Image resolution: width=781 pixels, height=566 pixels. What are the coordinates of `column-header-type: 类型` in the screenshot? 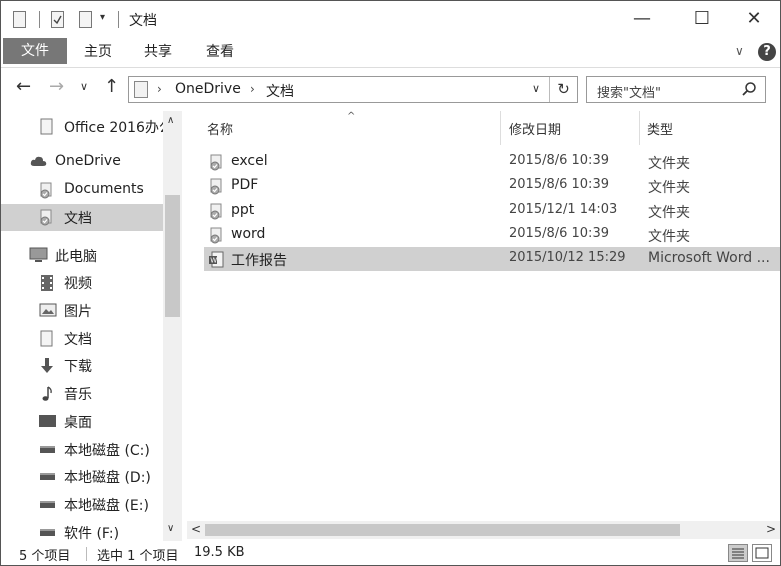 It's located at (660, 128).